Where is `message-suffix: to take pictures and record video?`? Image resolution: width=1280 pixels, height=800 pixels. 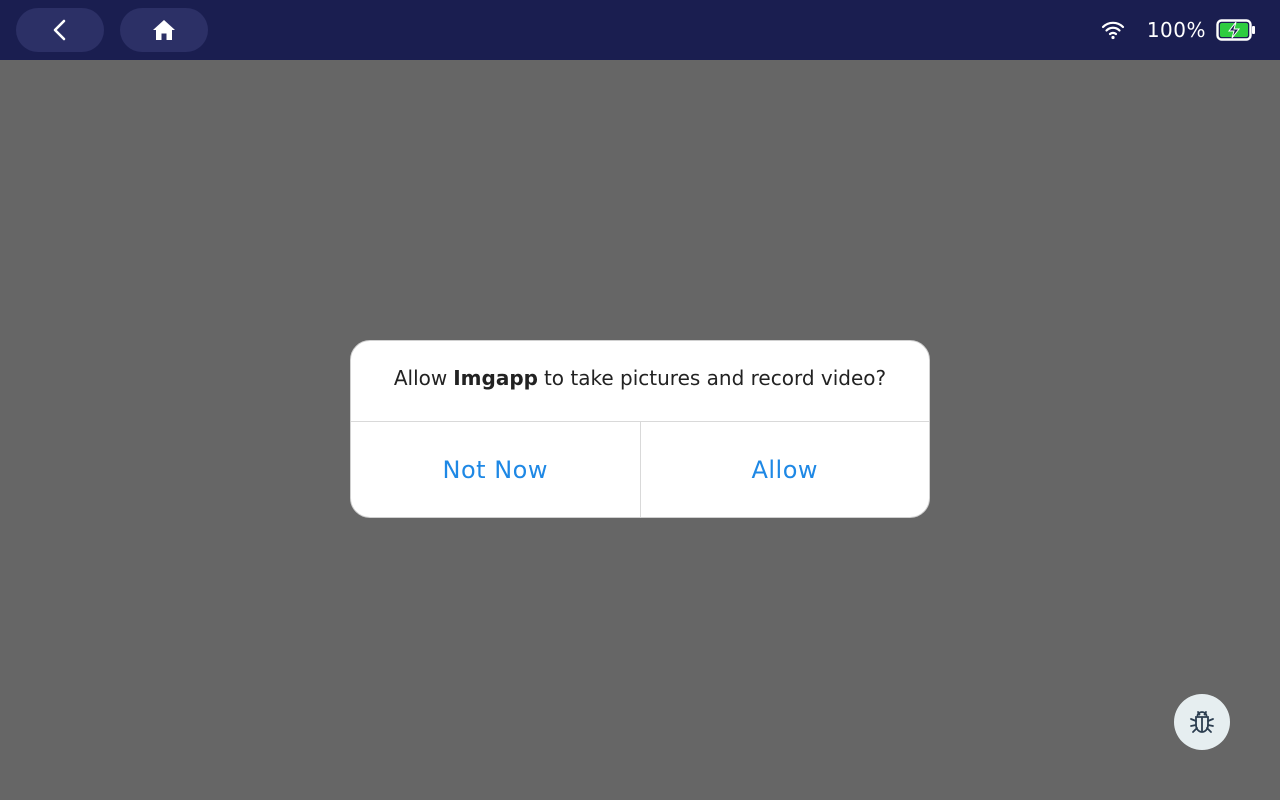
message-suffix: to take pictures and record video? is located at coordinates (715, 378).